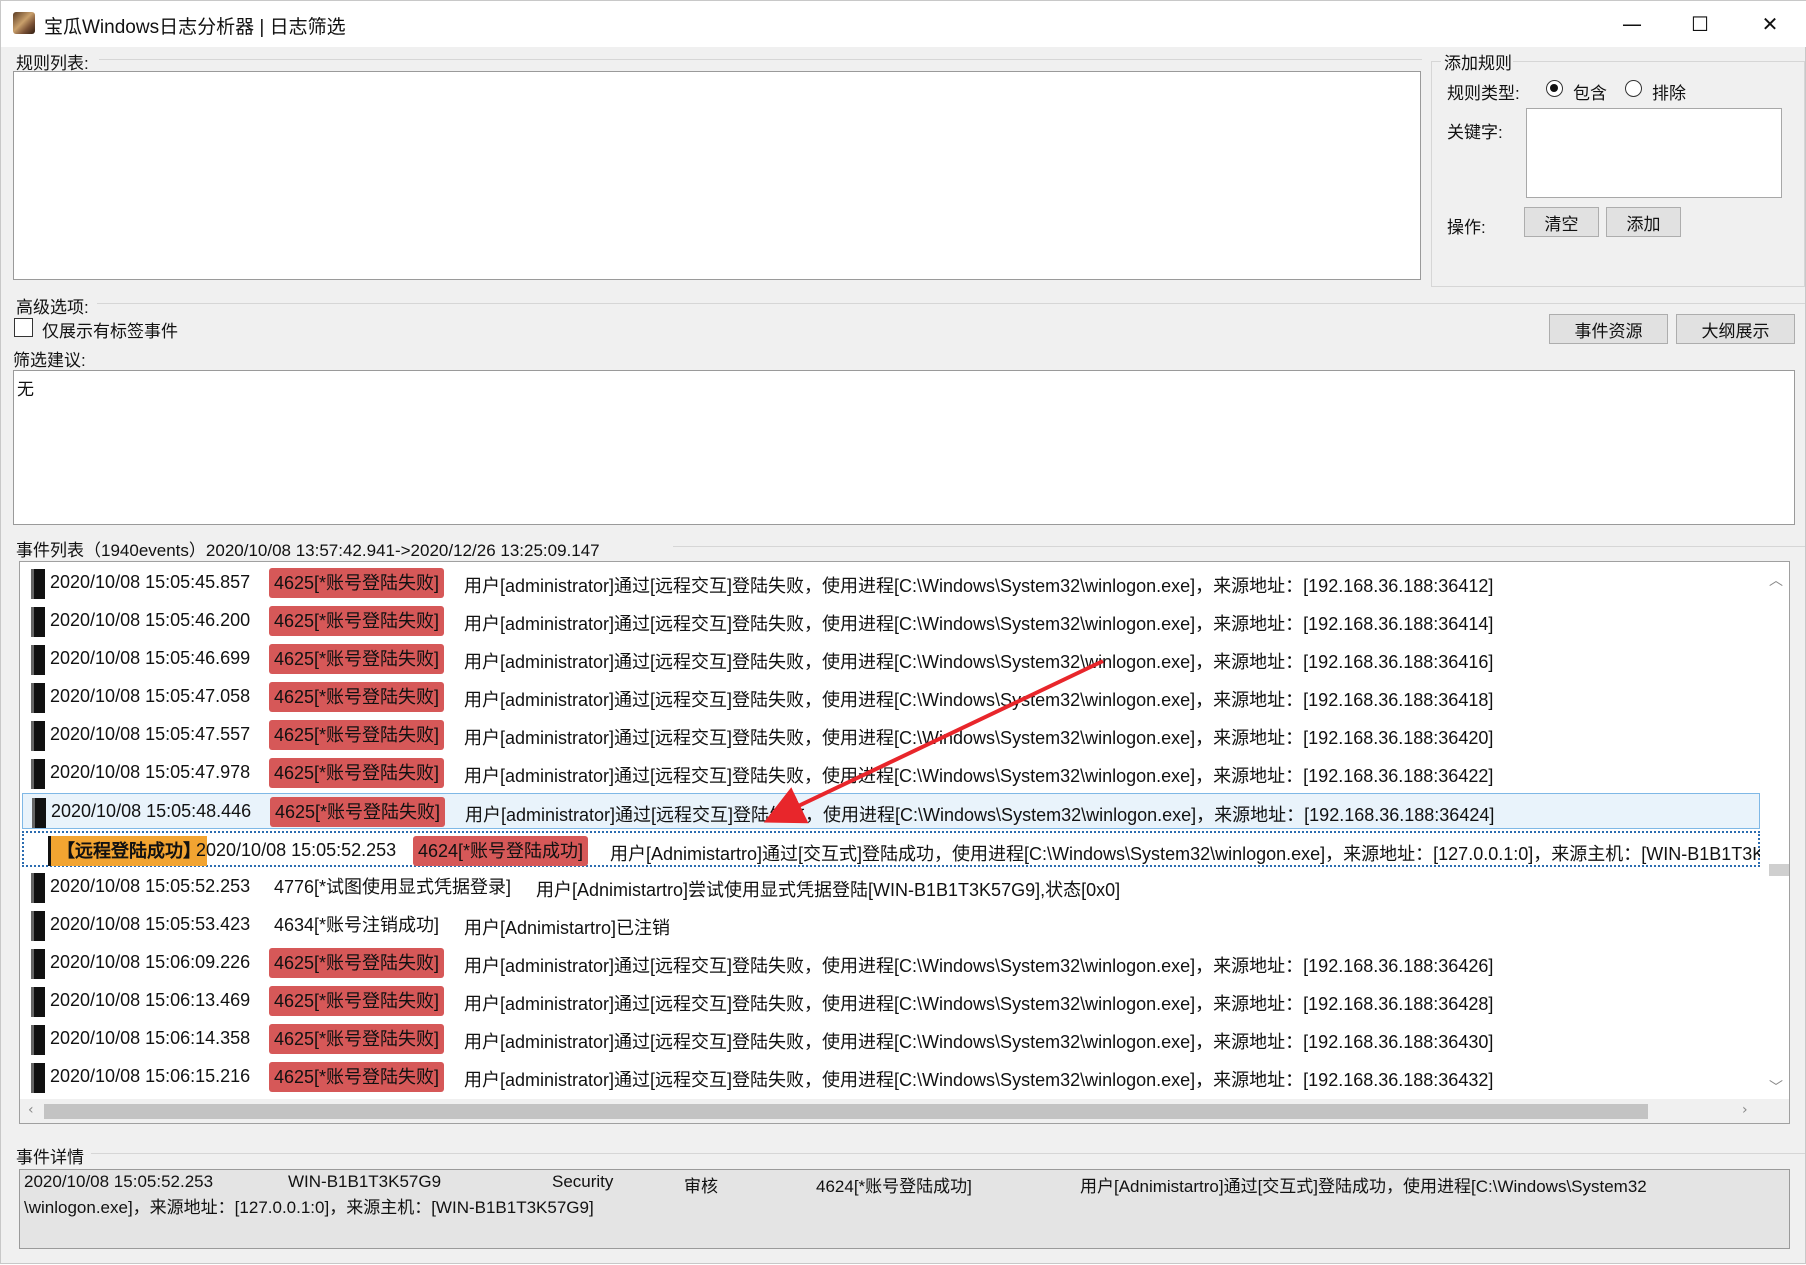  Describe the element at coordinates (357, 925) in the screenshot. I see `event-code-badge: 4634[*账号注销成功]` at that location.